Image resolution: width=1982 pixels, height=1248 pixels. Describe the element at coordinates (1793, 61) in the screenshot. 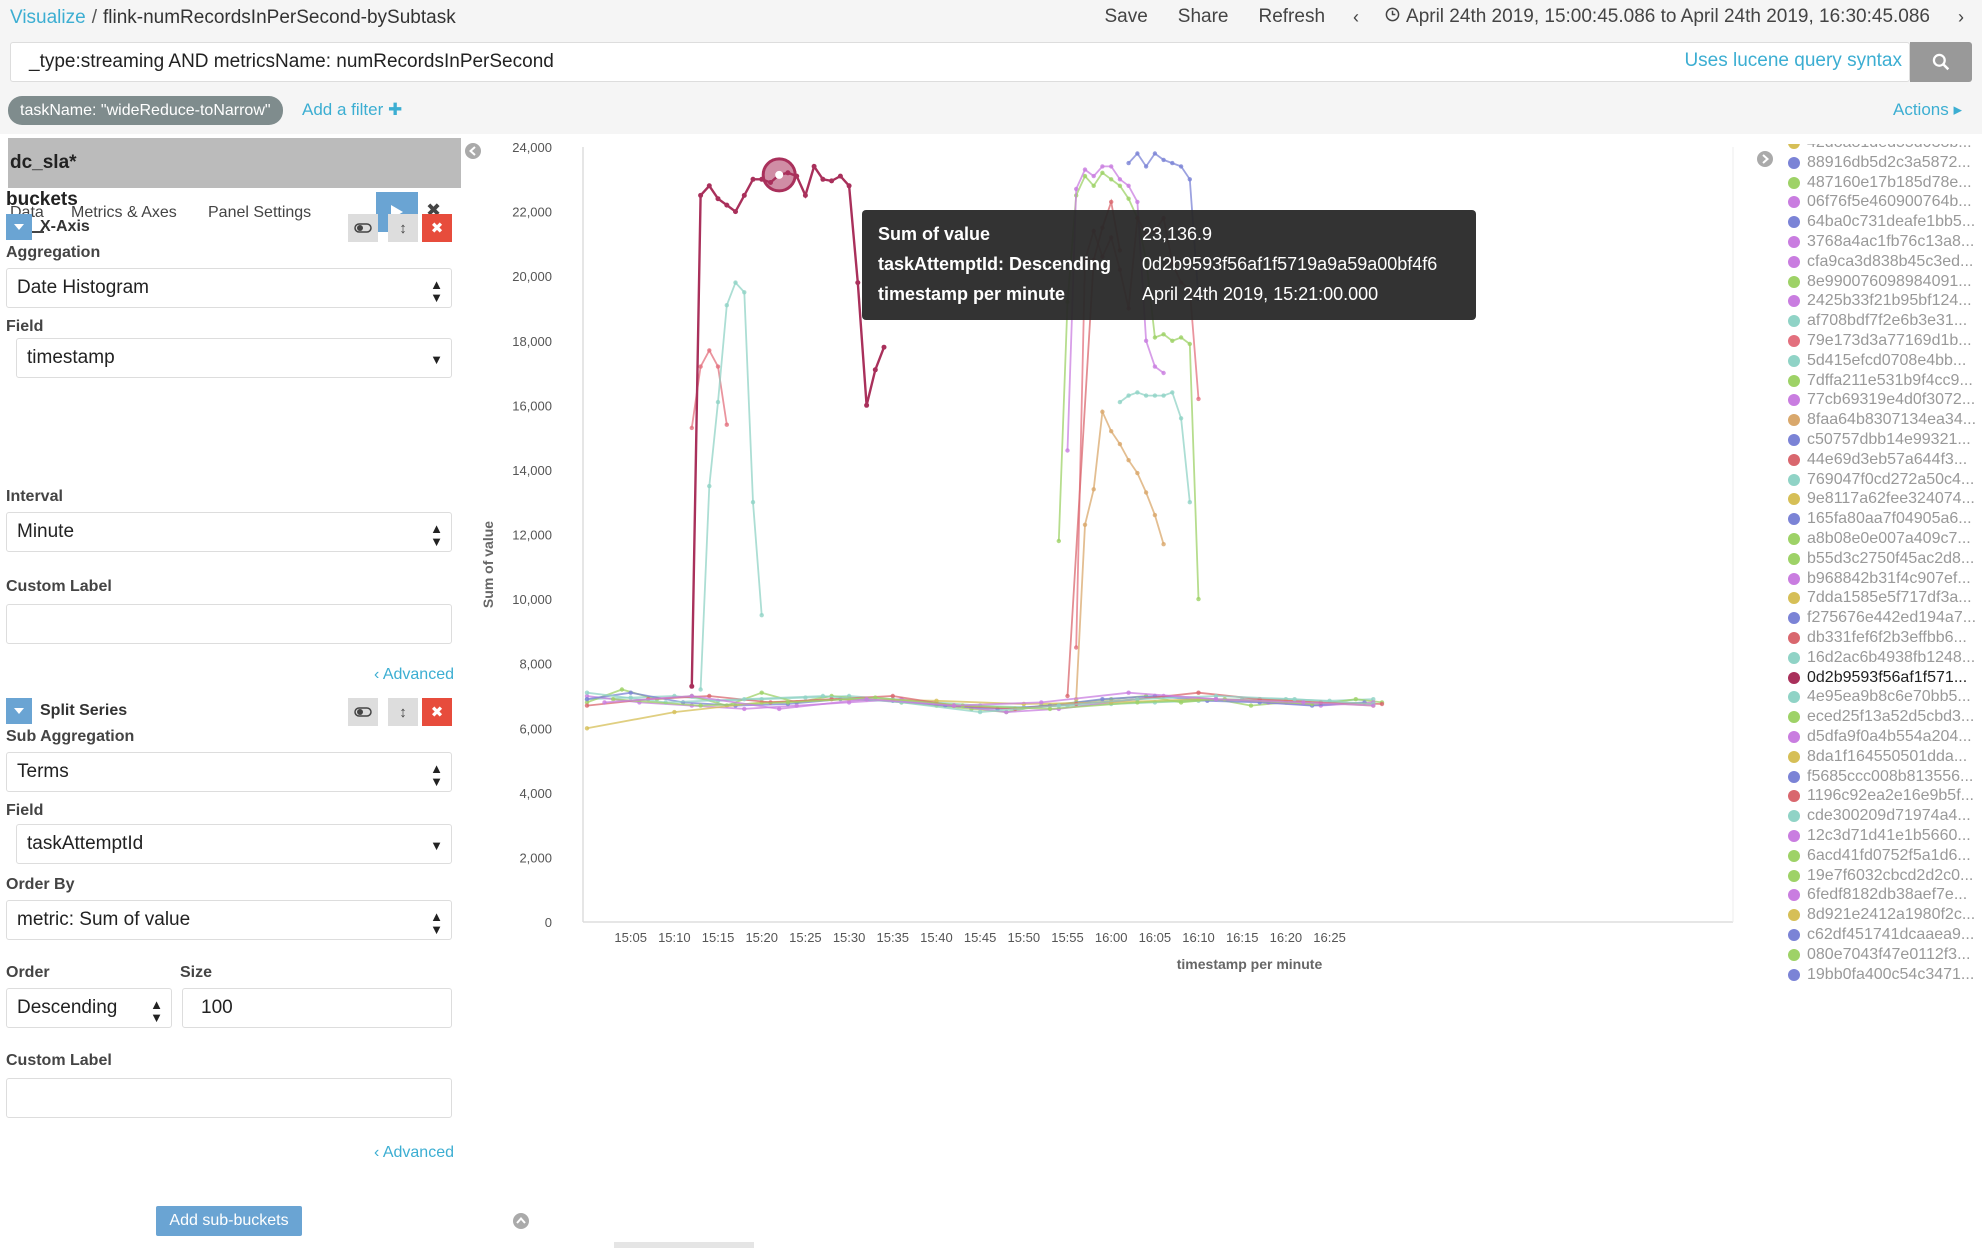

I see `lucene-syntax-link: Uses lucene query syntax` at that location.